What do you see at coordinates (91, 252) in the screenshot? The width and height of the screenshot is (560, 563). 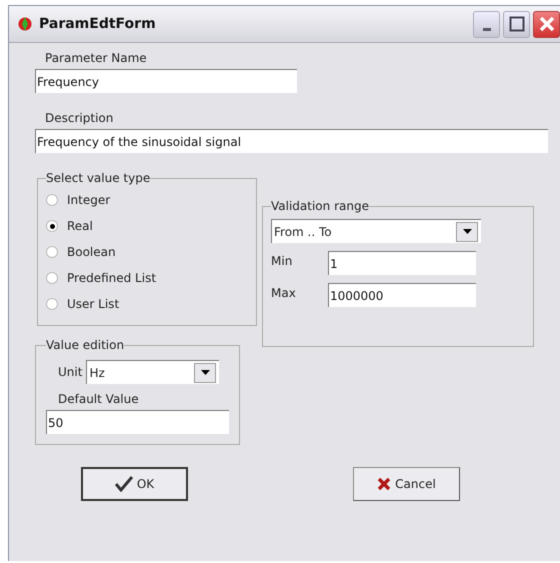 I see `radio-label: Boolean` at bounding box center [91, 252].